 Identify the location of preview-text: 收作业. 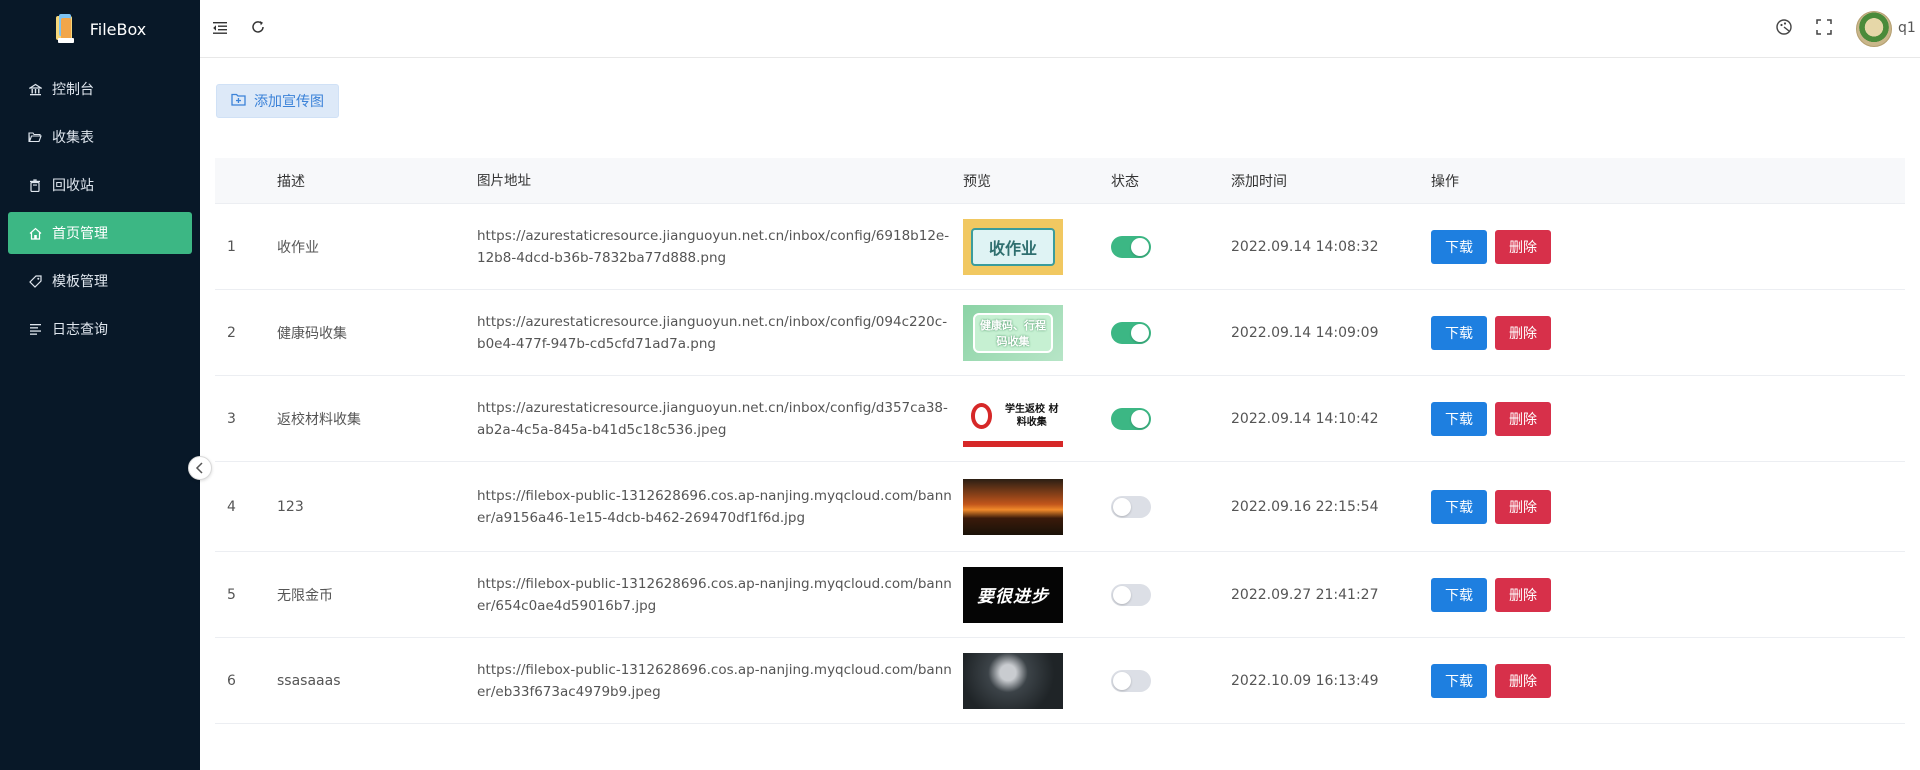
(1013, 246).